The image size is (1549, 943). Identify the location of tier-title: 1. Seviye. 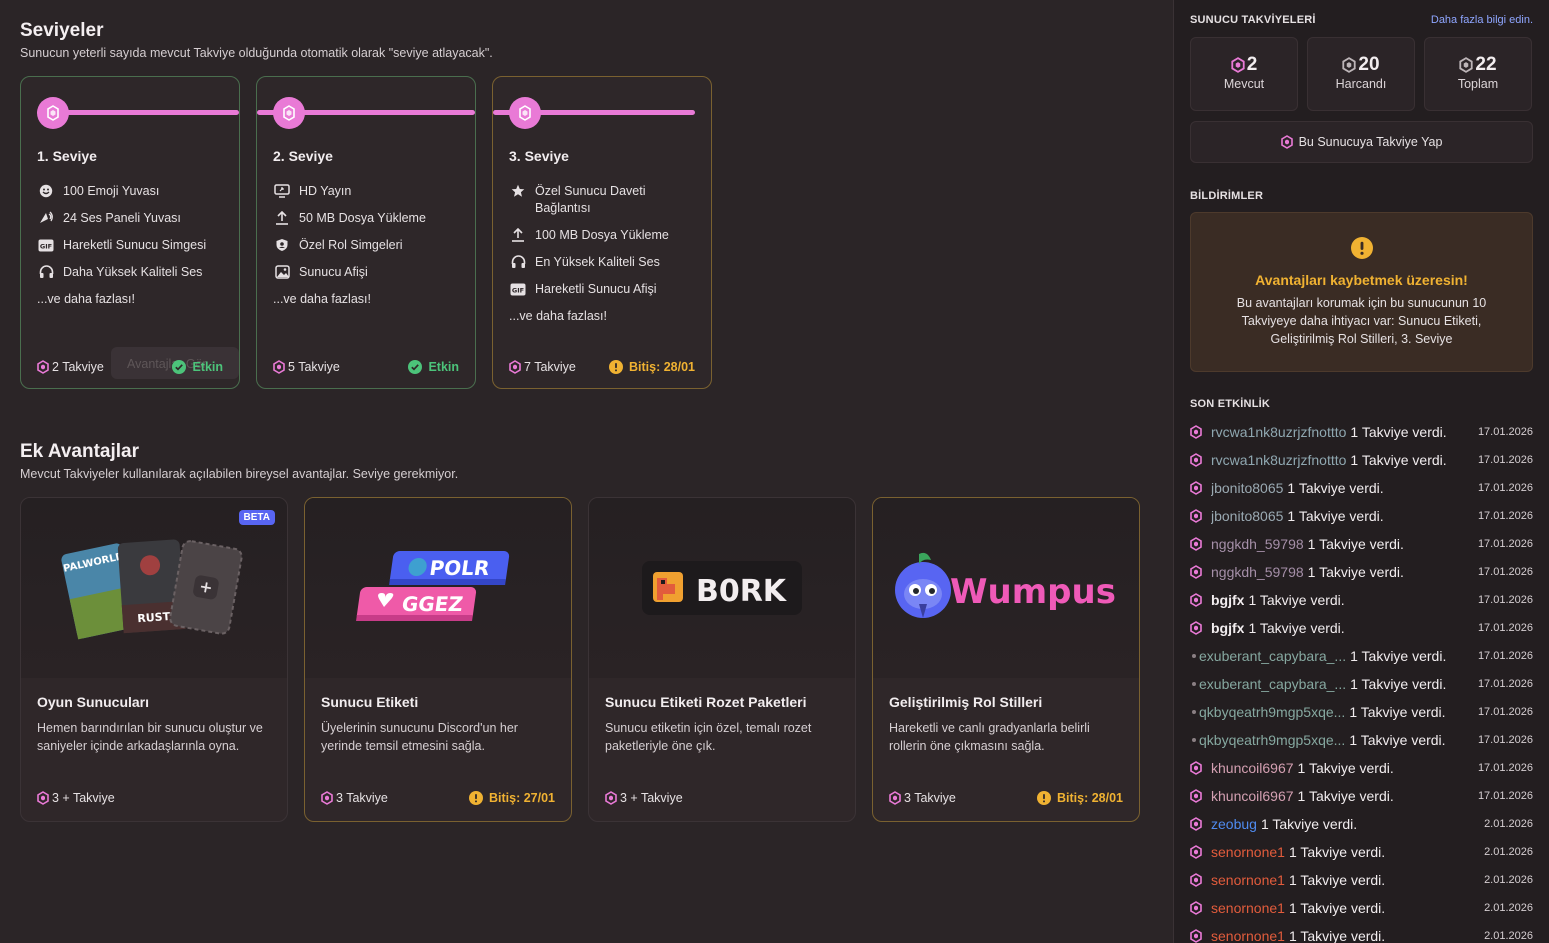
(67, 156).